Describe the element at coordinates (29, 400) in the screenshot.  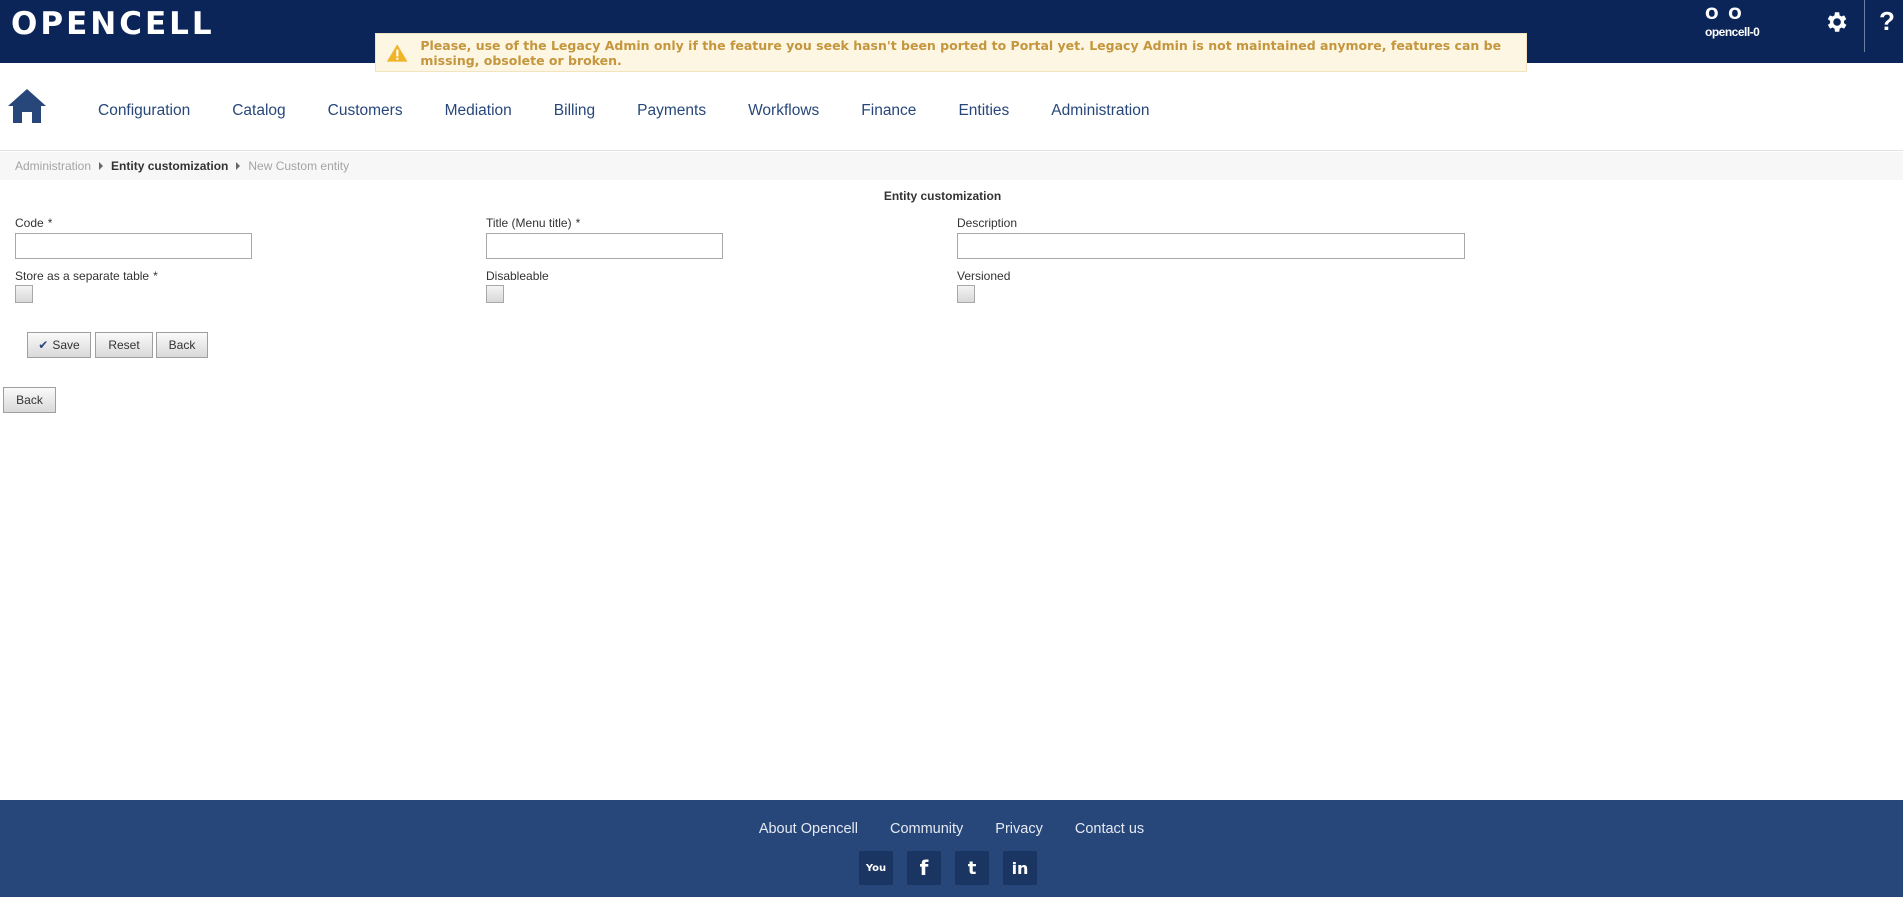
I see `back-button-bottom: Back` at that location.